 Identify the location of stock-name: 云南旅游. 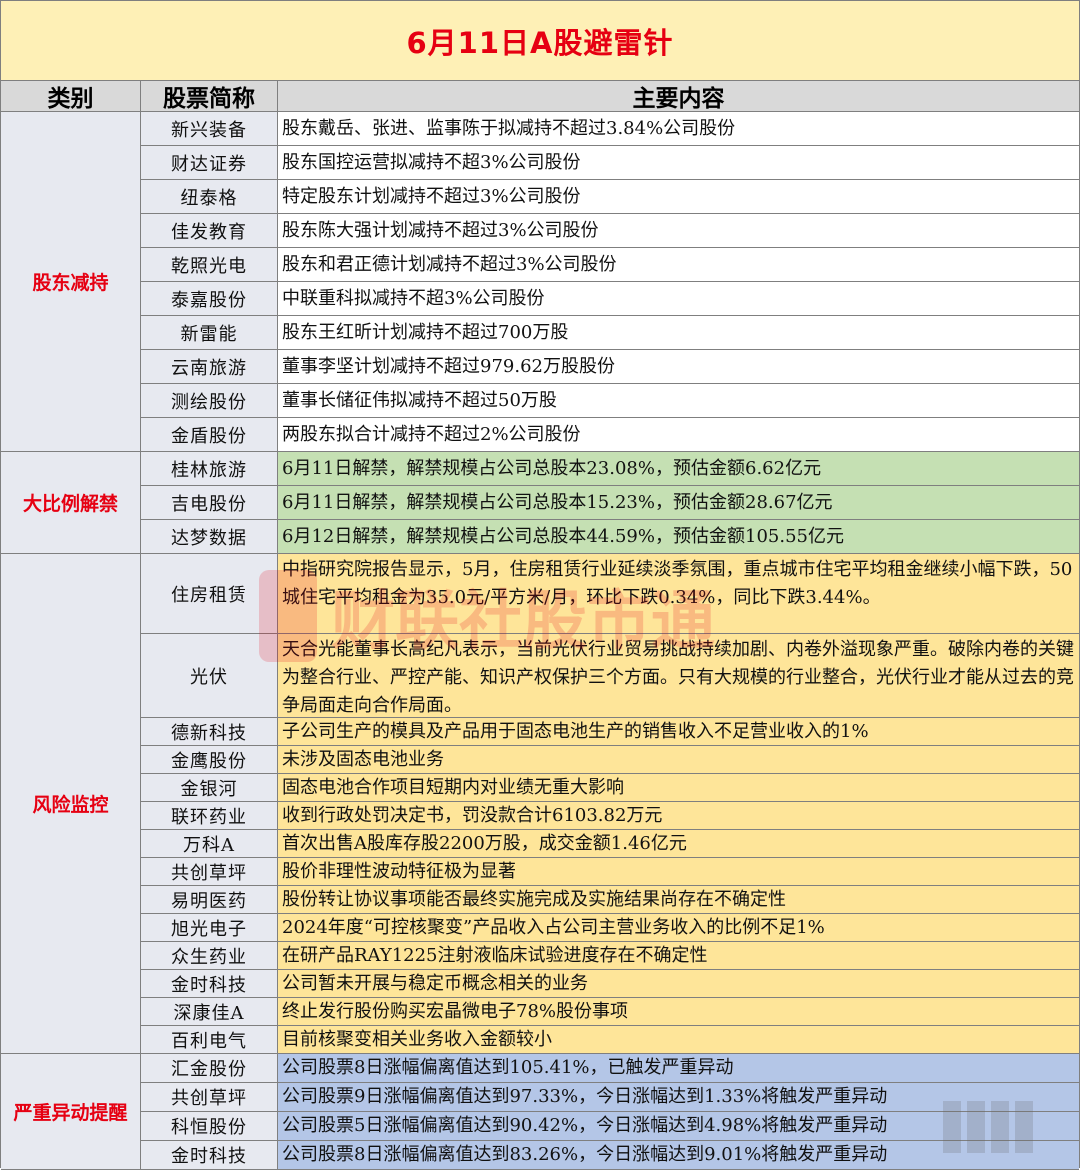
(209, 366).